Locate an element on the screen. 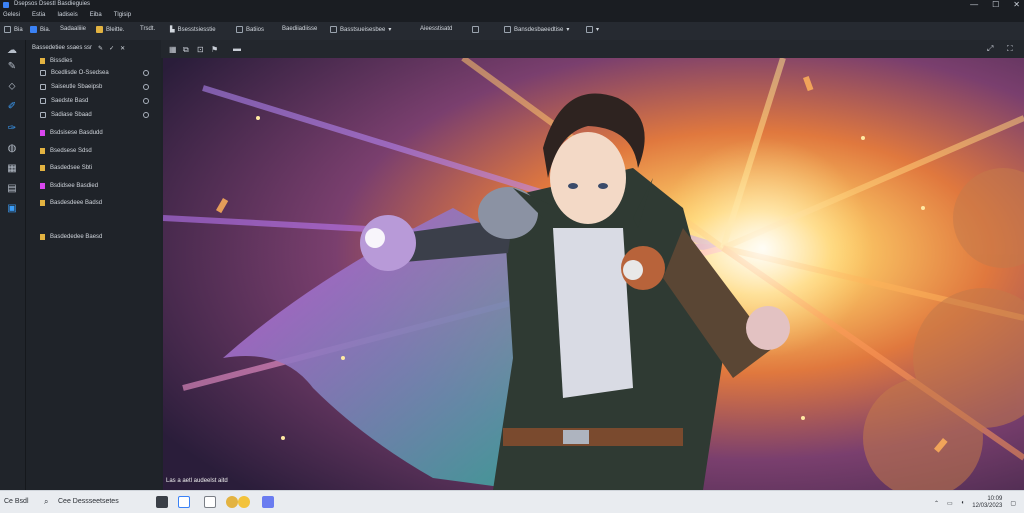  menu-bar: Gelesi Estia Iadiseis Eiba Tlgisip is located at coordinates (512, 16).